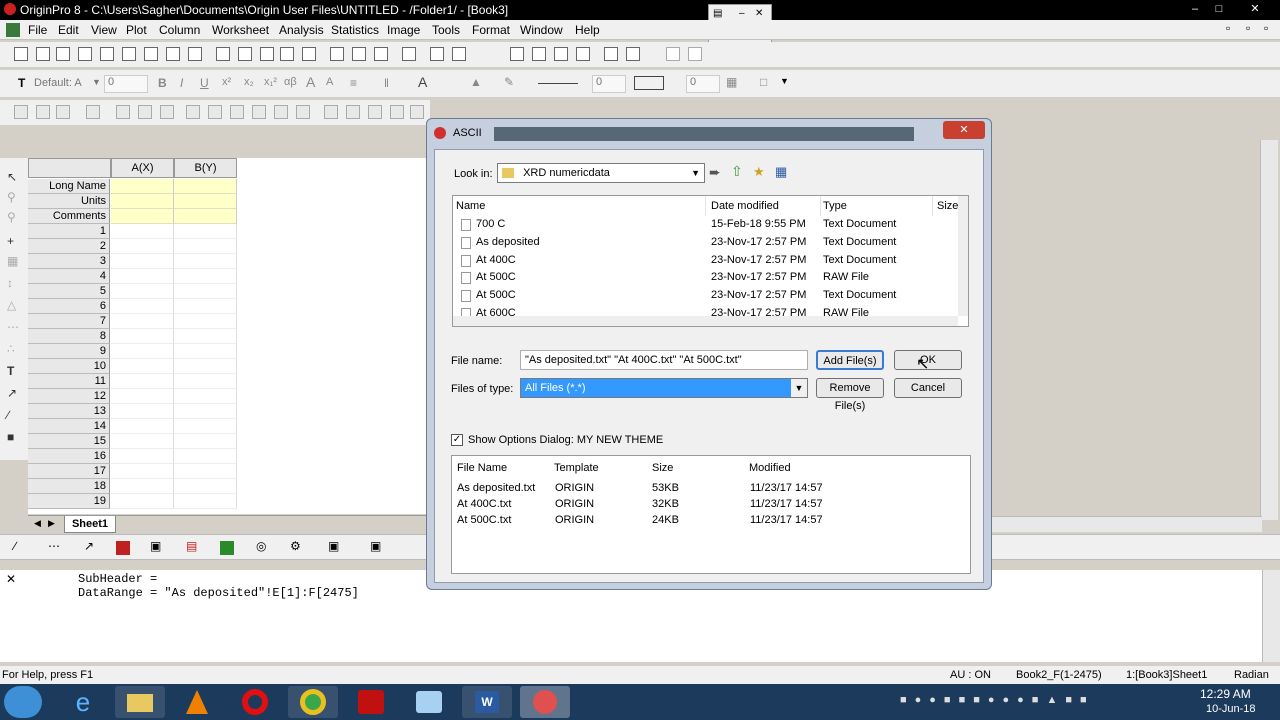  What do you see at coordinates (997, 700) in the screenshot?
I see `tray-icons: ■●●■■■●●●■▲■■` at bounding box center [997, 700].